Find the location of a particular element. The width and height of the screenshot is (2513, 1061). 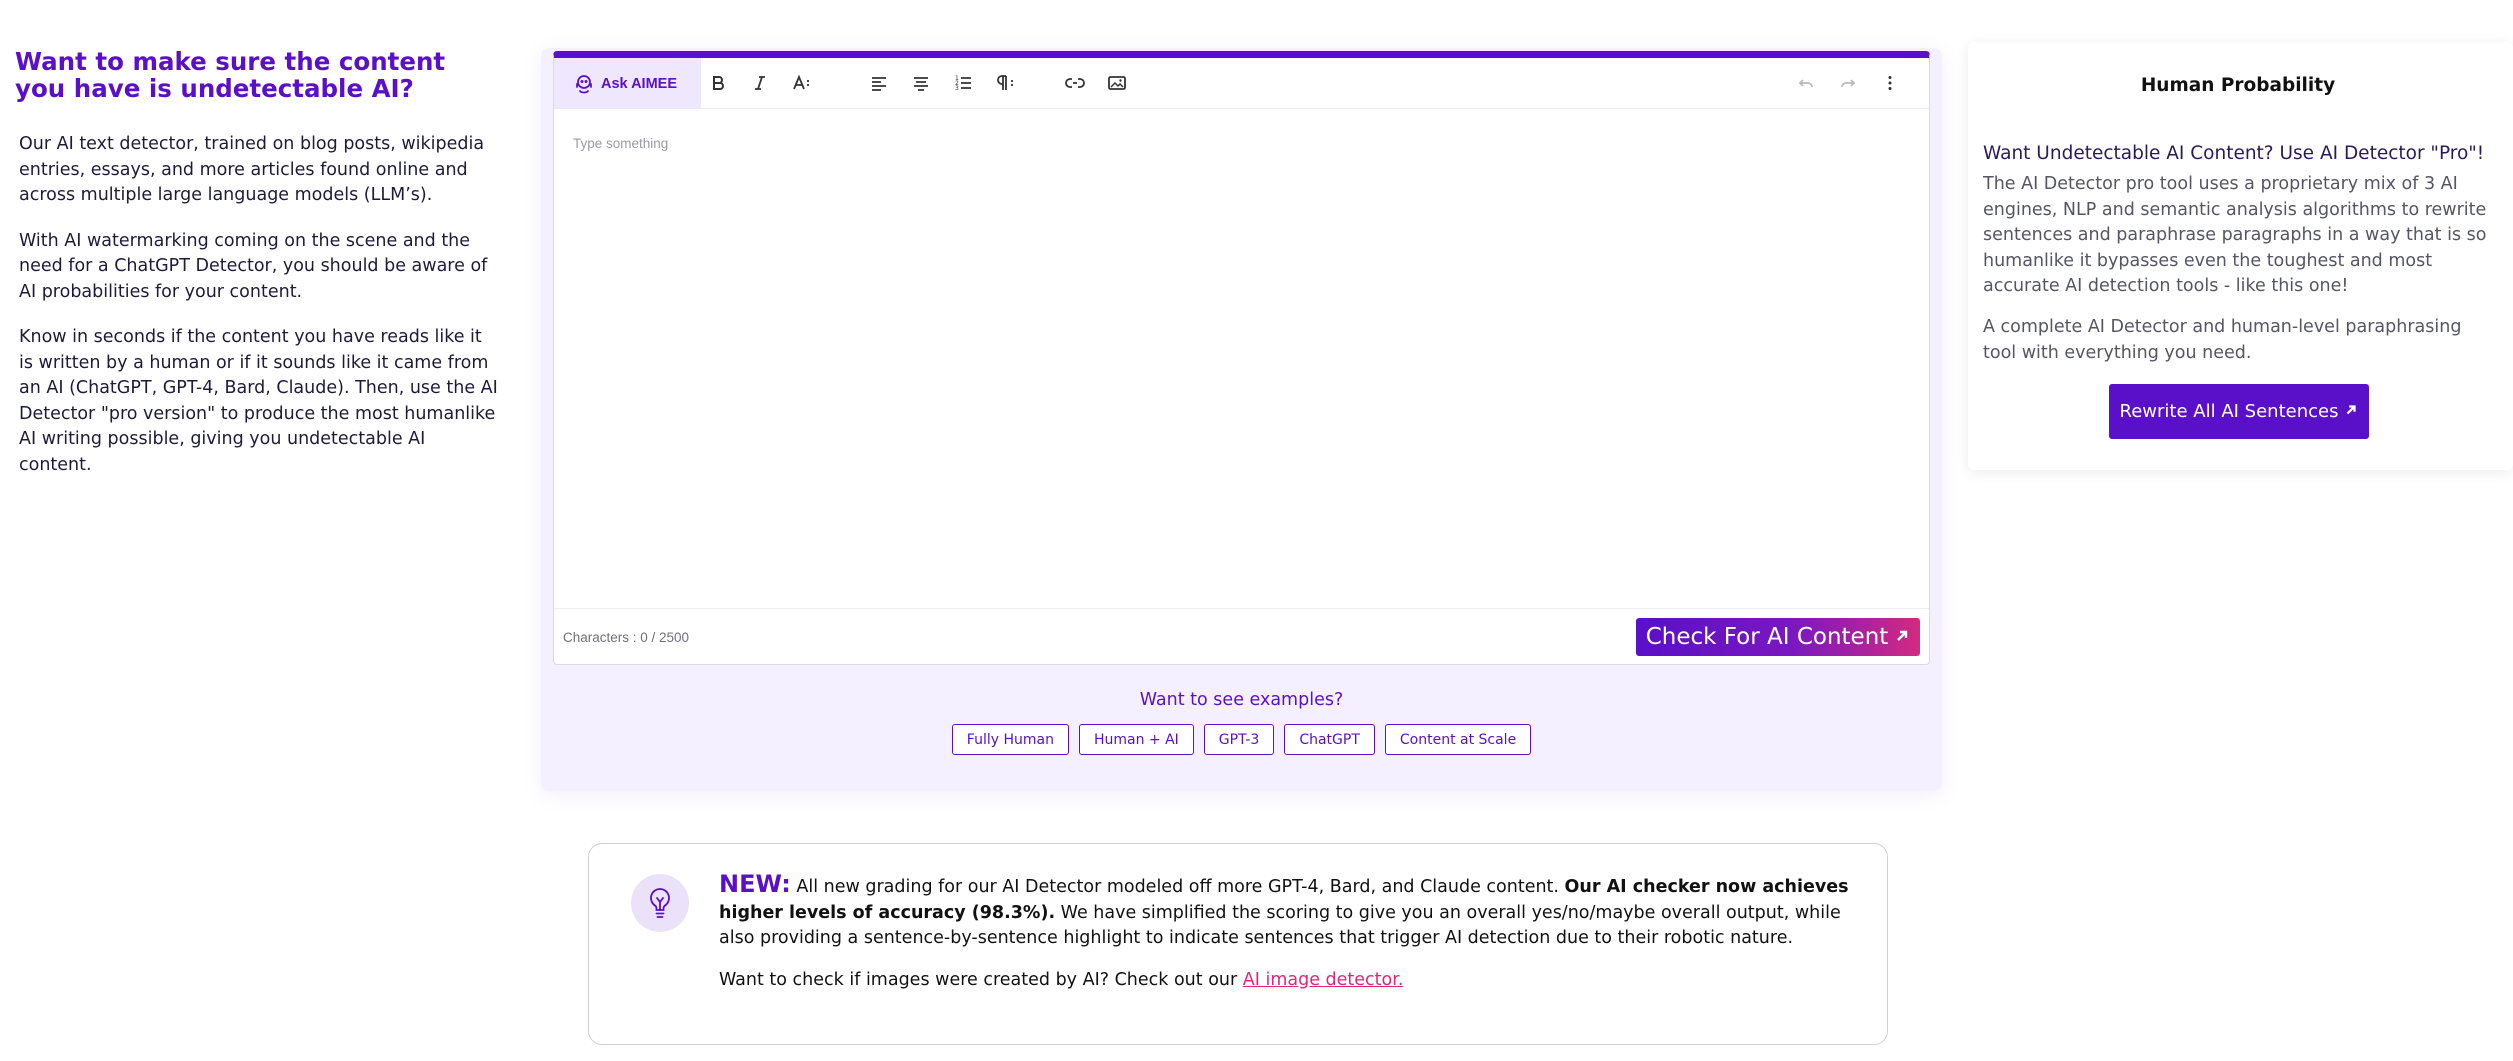

example-fully-human-button: Fully Human is located at coordinates (1010, 739).